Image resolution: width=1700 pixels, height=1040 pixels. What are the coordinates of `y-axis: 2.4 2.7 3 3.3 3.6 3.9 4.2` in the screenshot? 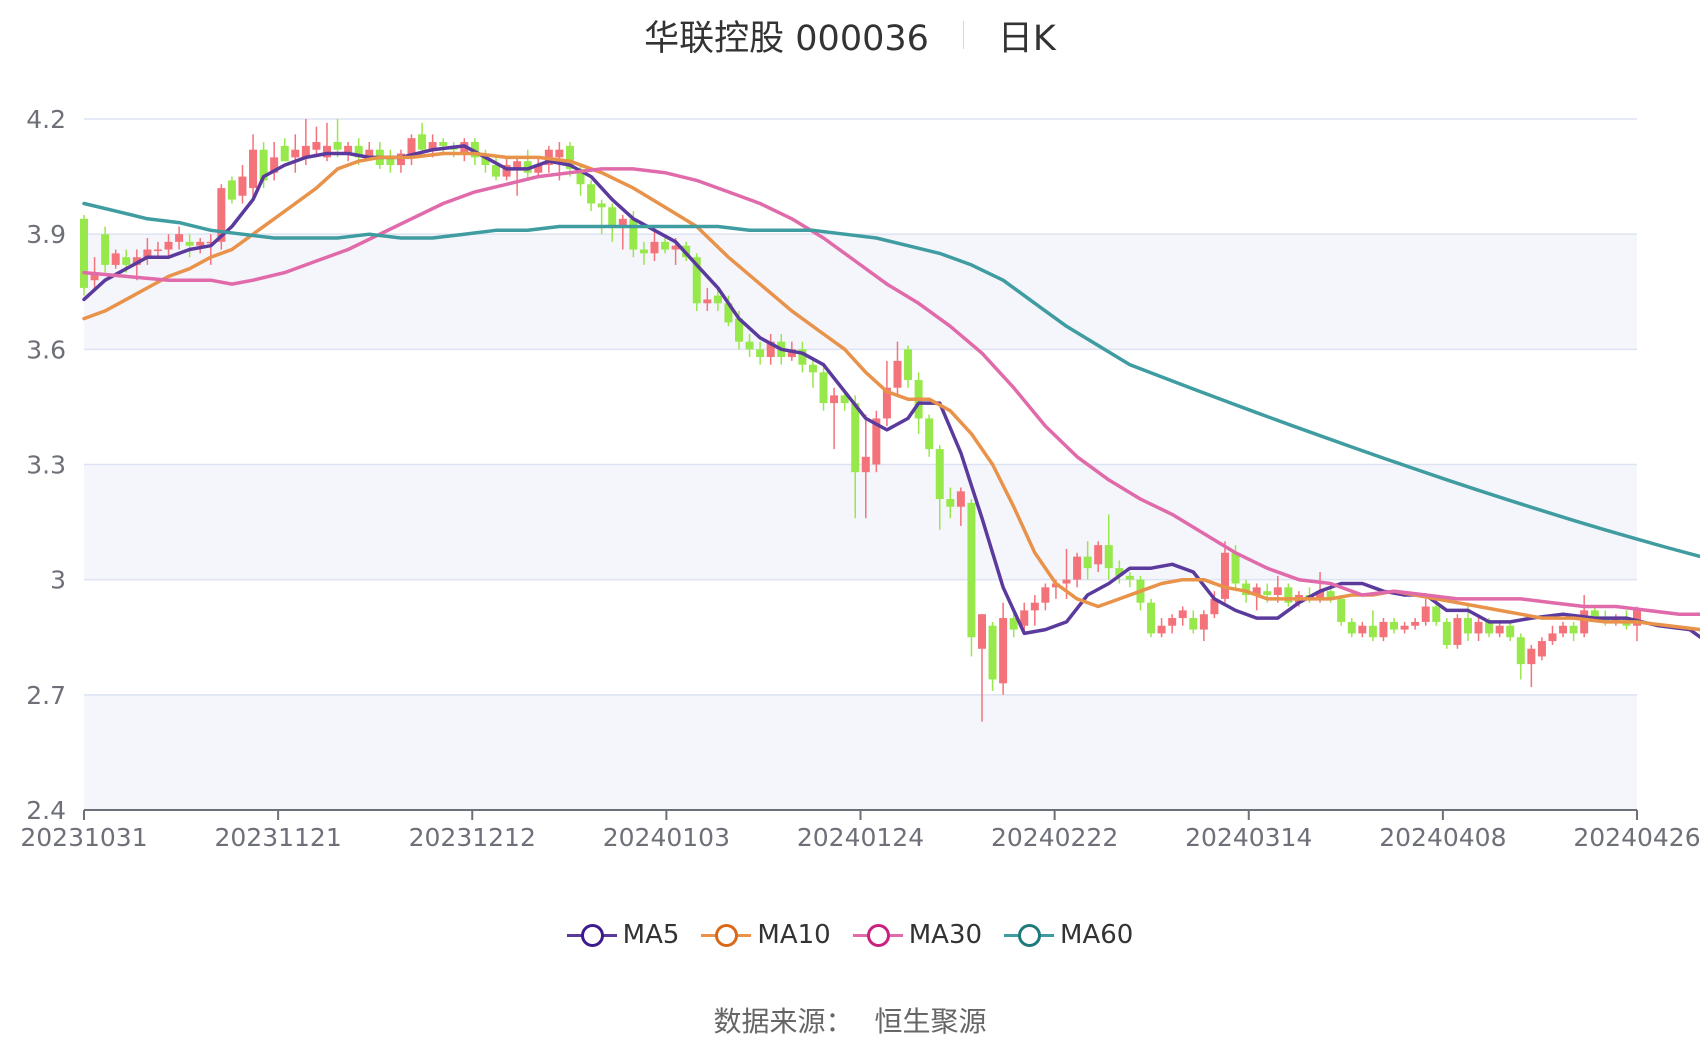 It's located at (46, 465).